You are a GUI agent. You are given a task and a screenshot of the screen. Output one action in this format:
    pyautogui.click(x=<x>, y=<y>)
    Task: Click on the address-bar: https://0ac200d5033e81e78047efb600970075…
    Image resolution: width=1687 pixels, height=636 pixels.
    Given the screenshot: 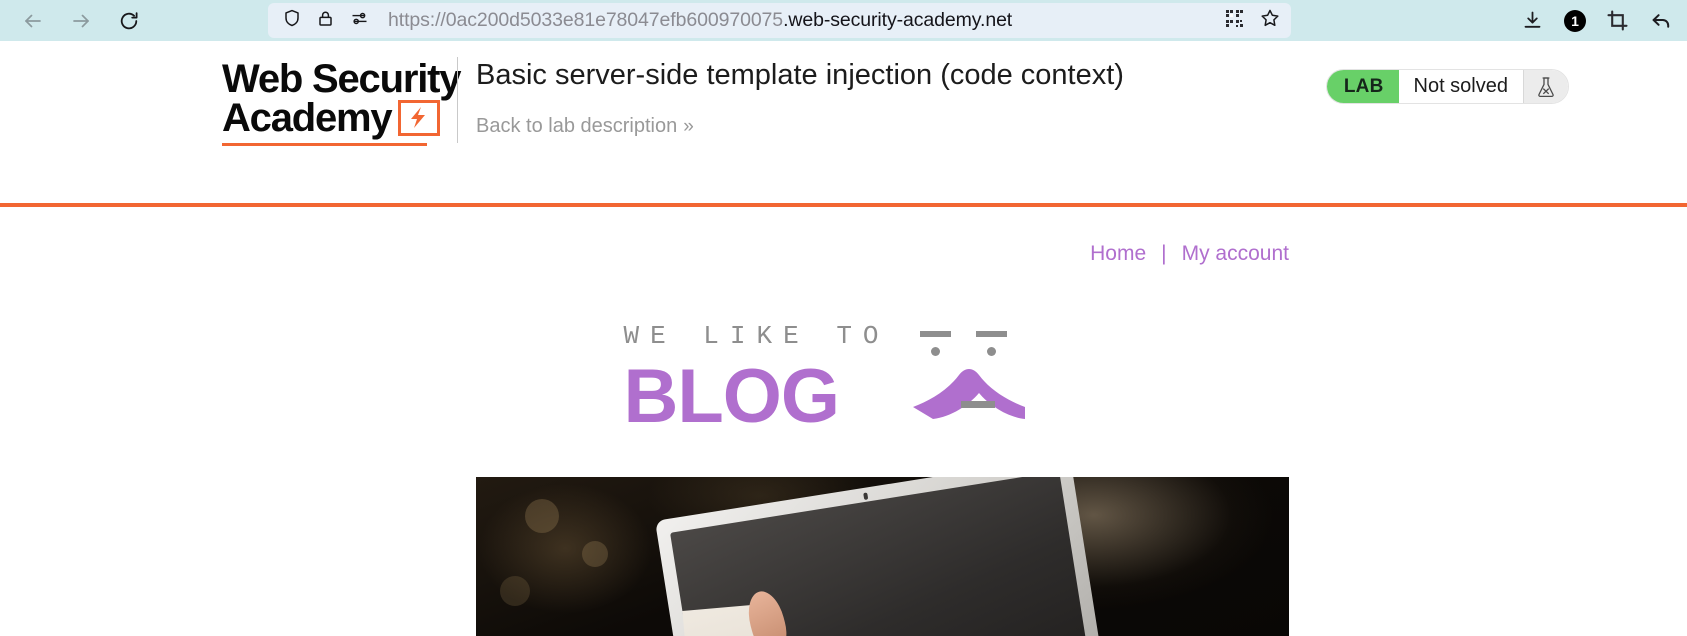 What is the action you would take?
    pyautogui.click(x=779, y=20)
    